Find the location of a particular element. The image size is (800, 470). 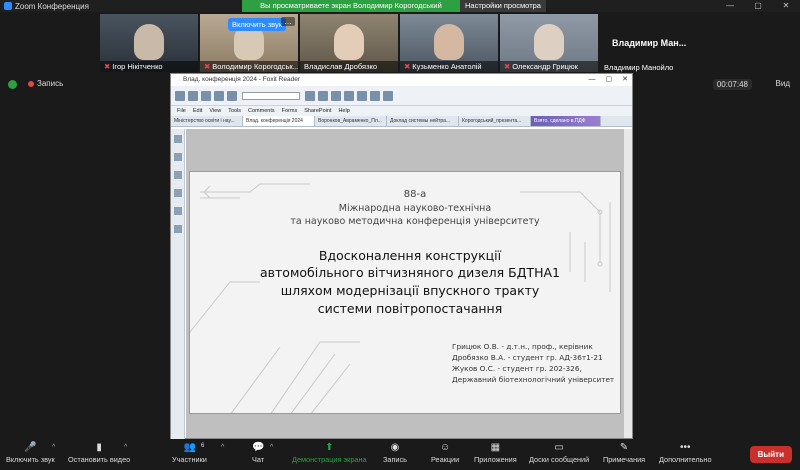

hand-tool-icon is located at coordinates (232, 95).